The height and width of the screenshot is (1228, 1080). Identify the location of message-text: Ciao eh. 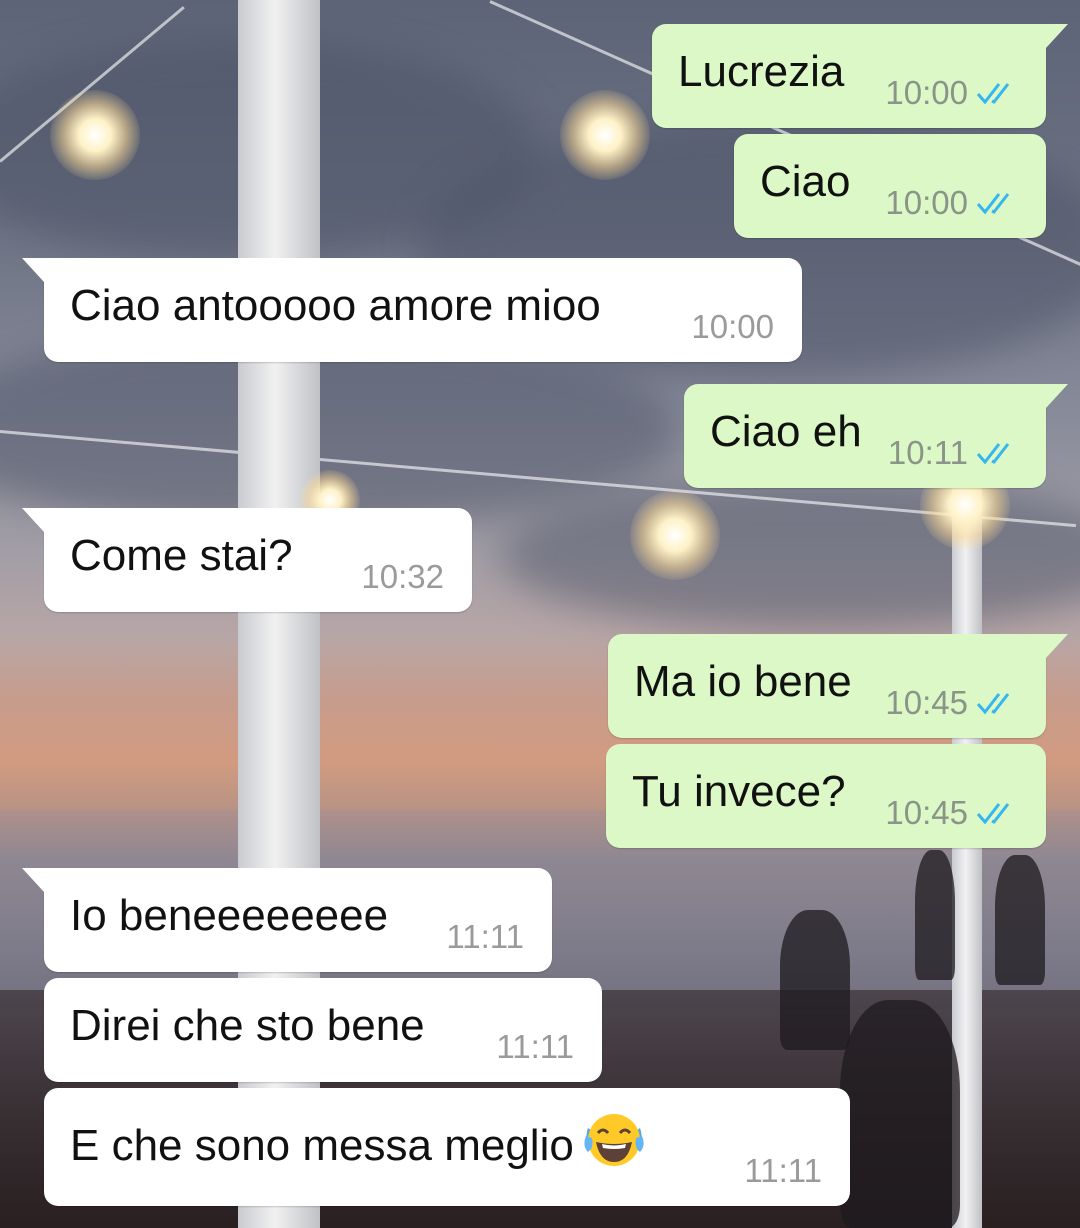
(786, 431).